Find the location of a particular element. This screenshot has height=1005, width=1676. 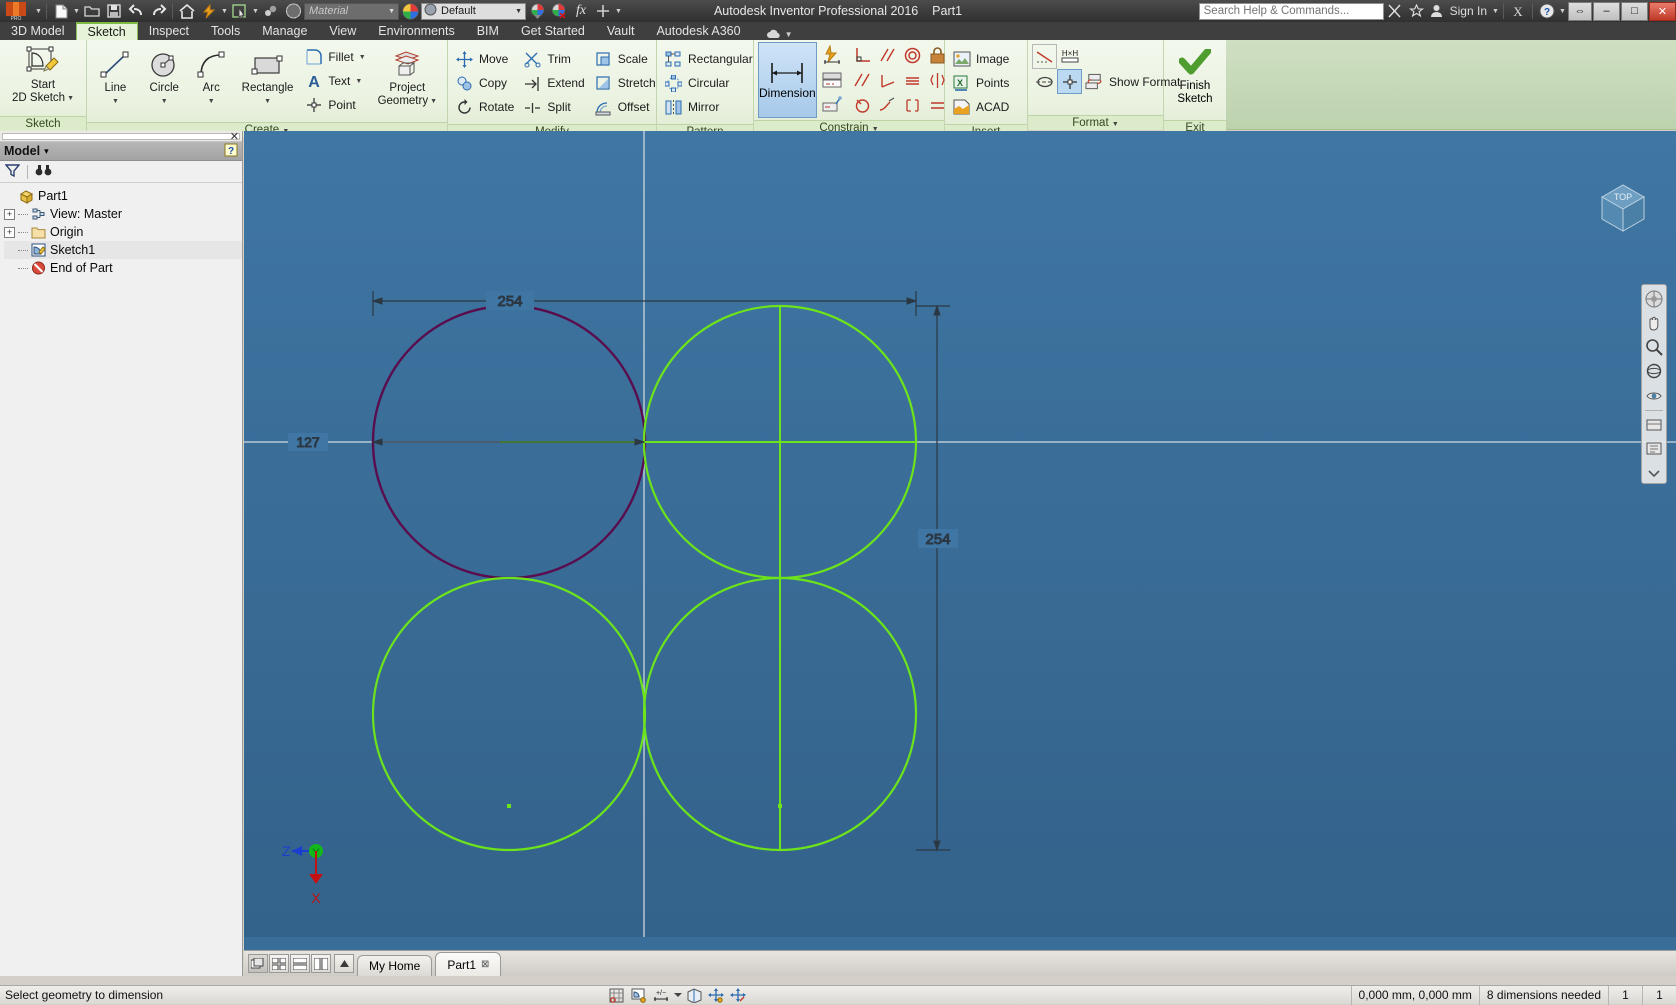

tab-3d-model: 3D Model is located at coordinates (38, 31).